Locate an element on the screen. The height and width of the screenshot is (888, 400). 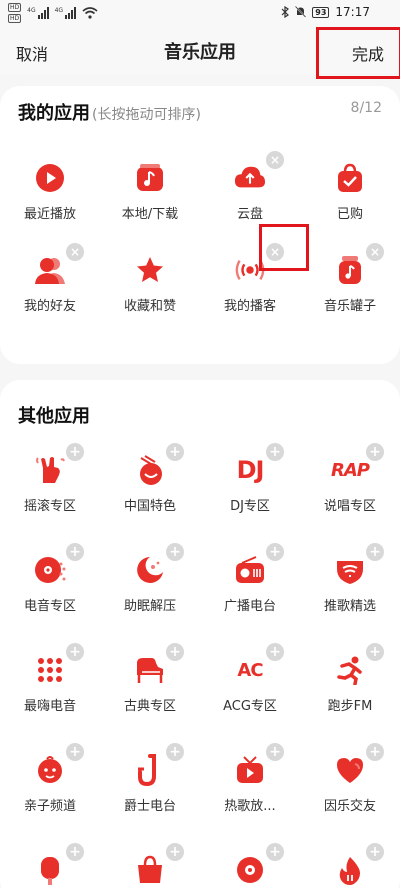
rock-hand-icon is located at coordinates (50, 470).